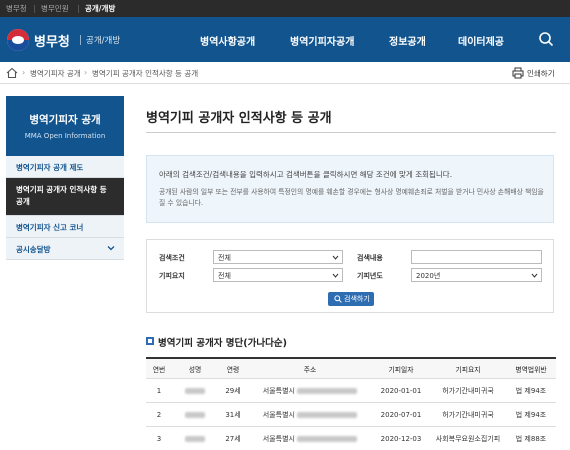 This screenshot has width=570, height=450. What do you see at coordinates (145, 73) in the screenshot?
I see `breadcrumb-current: 병역기피 공개자 인적사항 등 공개` at bounding box center [145, 73].